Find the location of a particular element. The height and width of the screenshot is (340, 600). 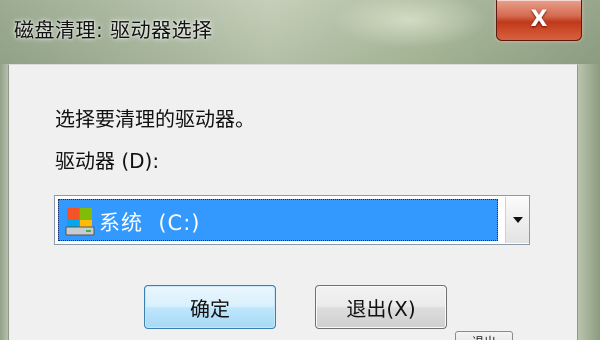

close-icon: X is located at coordinates (539, 19).